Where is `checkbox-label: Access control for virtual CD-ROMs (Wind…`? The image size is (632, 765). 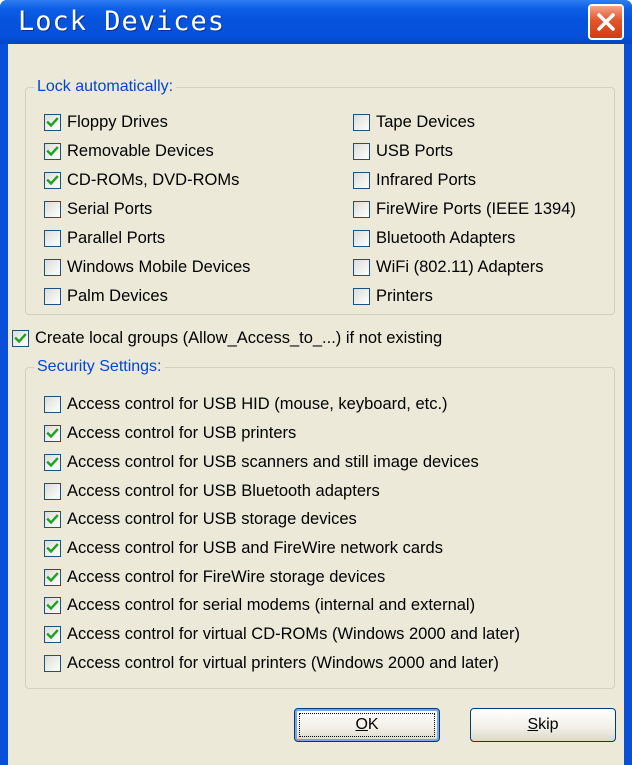 checkbox-label: Access control for virtual CD-ROMs (Wind… is located at coordinates (293, 634).